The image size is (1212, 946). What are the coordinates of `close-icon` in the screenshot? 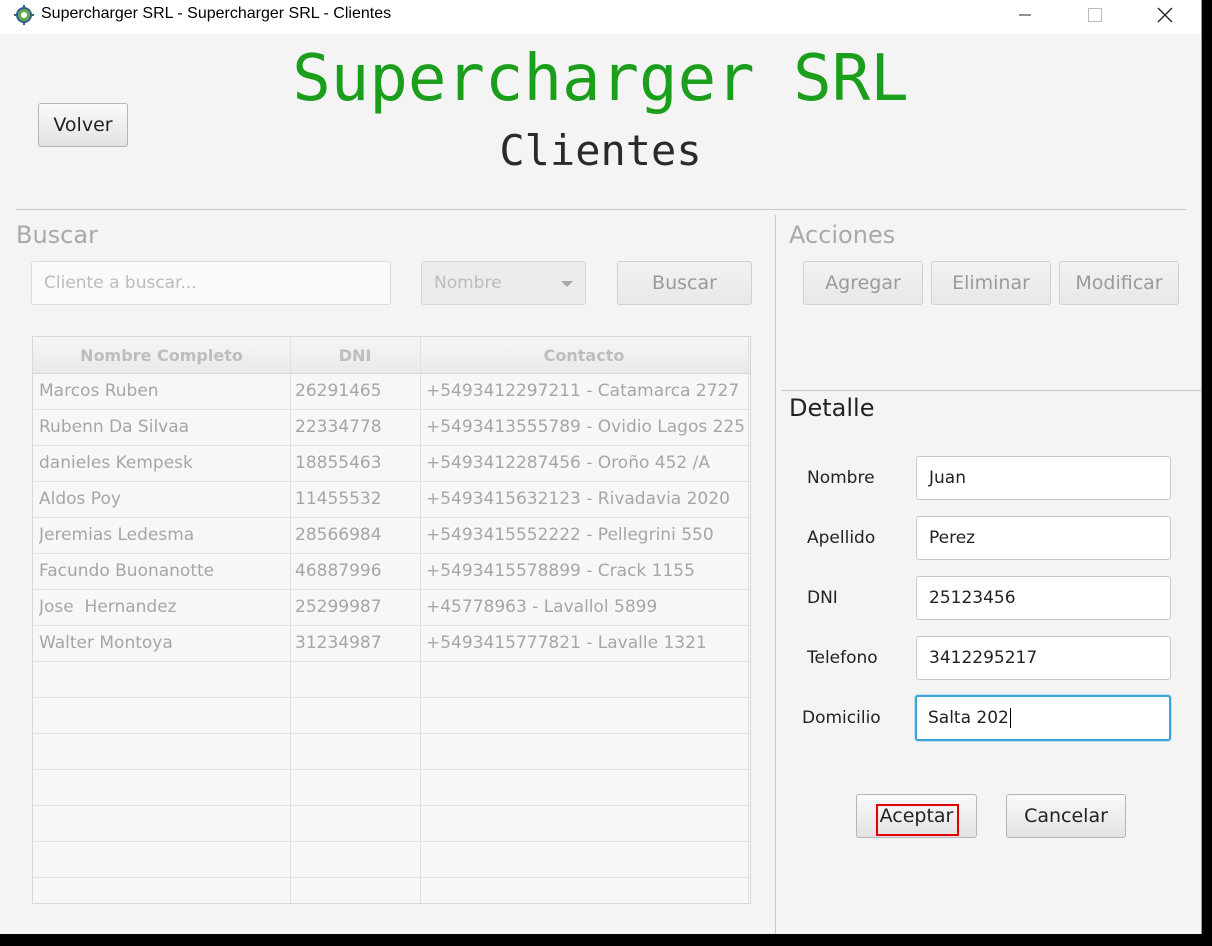 It's located at (1165, 15).